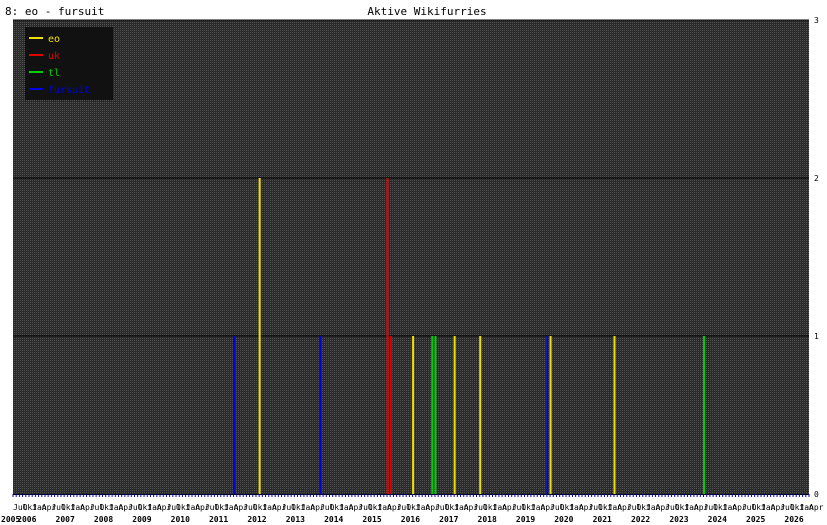 Image resolution: width=827 pixels, height=525 pixels. Describe the element at coordinates (717, 519) in the screenshot. I see `x-year-label: 2024` at that location.